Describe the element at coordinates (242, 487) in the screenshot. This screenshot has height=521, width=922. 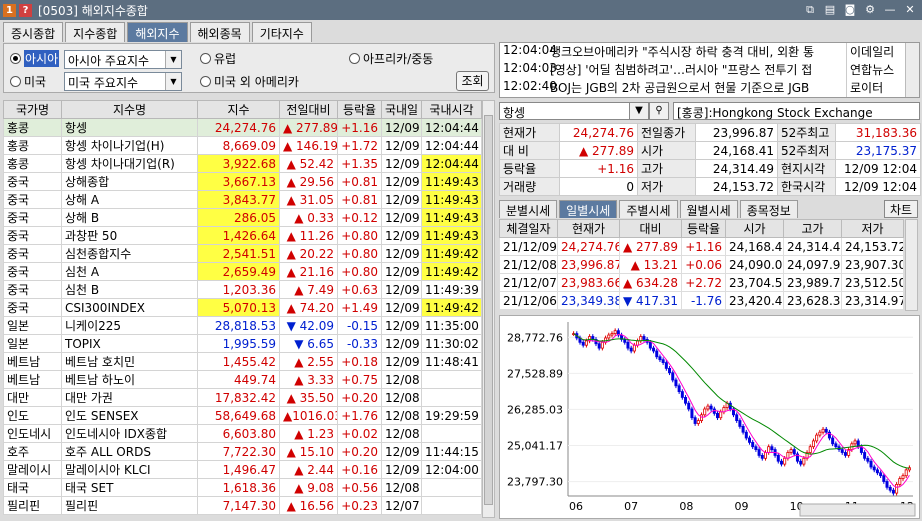
I see `table-row: 태국 태국 SET 1,618.36 ▲ 9.08 +0.56 12/08` at that location.